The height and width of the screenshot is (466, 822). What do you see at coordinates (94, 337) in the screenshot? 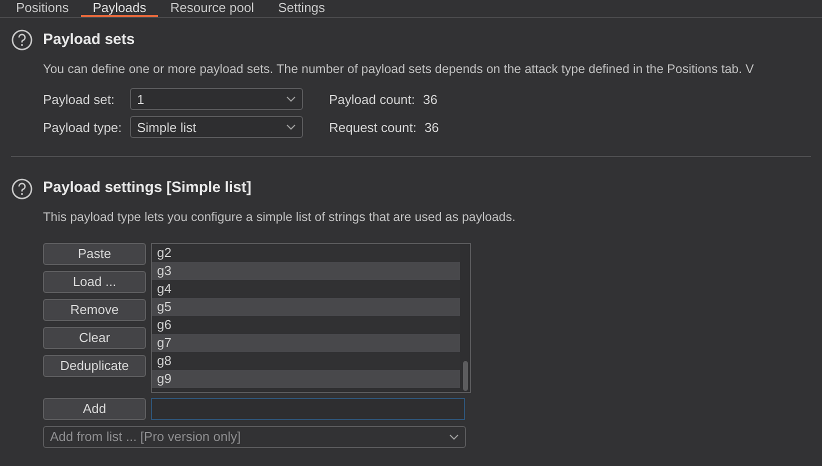
I see `list-action-button: Clear` at bounding box center [94, 337].